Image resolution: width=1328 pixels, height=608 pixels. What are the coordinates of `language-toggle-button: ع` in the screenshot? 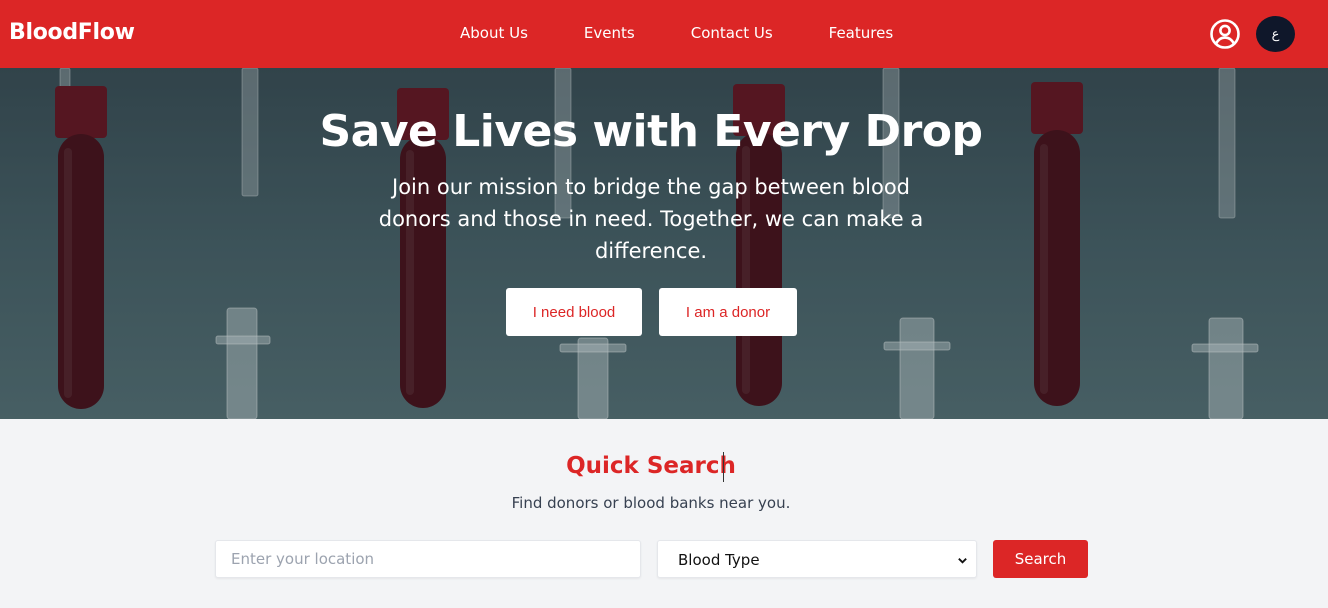 It's located at (1275, 34).